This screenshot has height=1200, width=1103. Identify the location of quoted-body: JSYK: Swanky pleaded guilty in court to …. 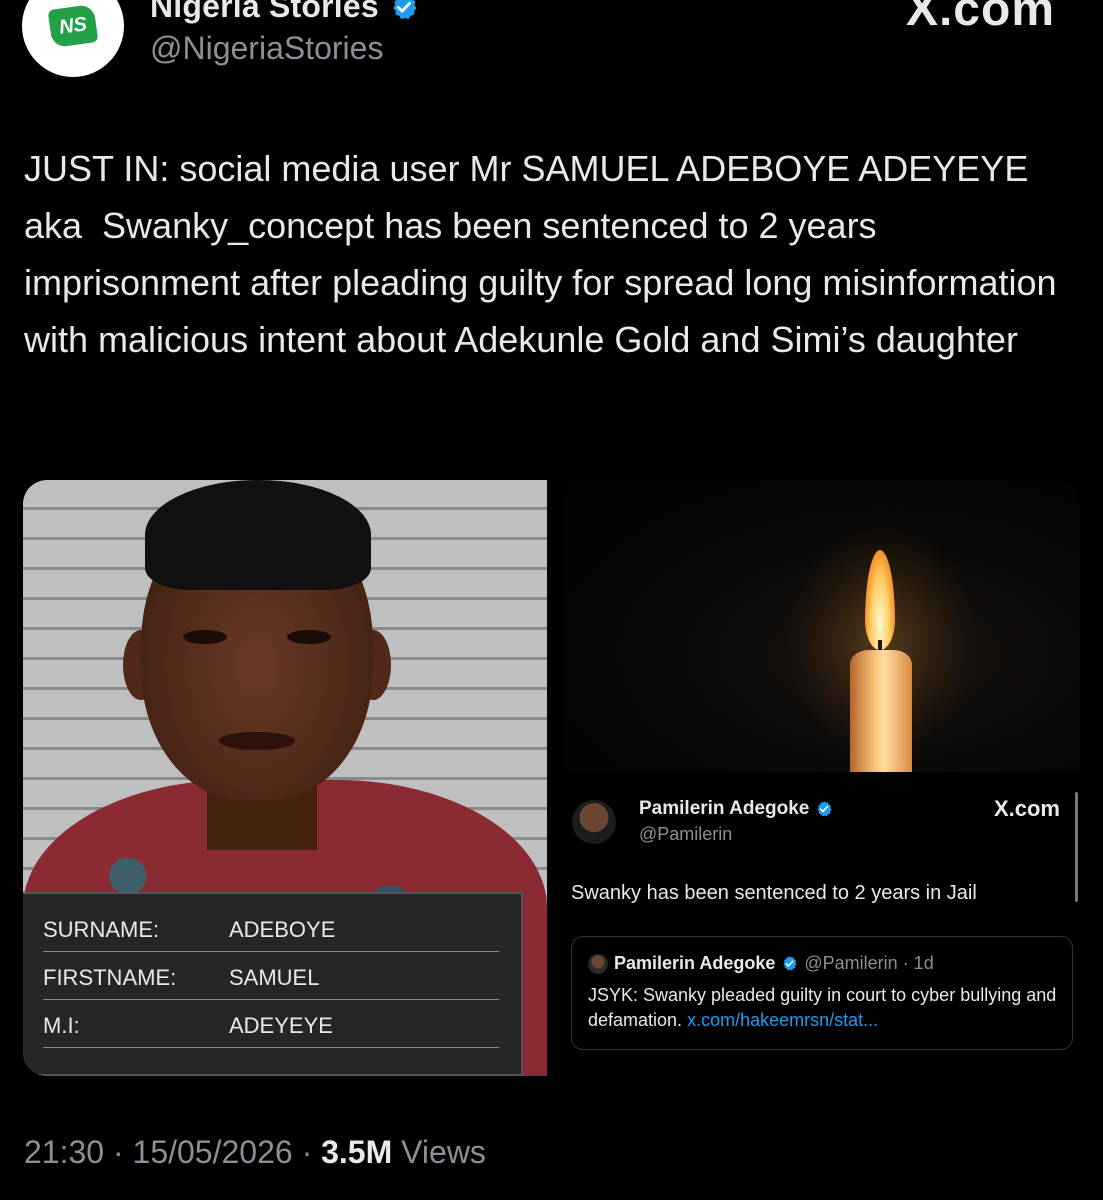
(826, 1008).